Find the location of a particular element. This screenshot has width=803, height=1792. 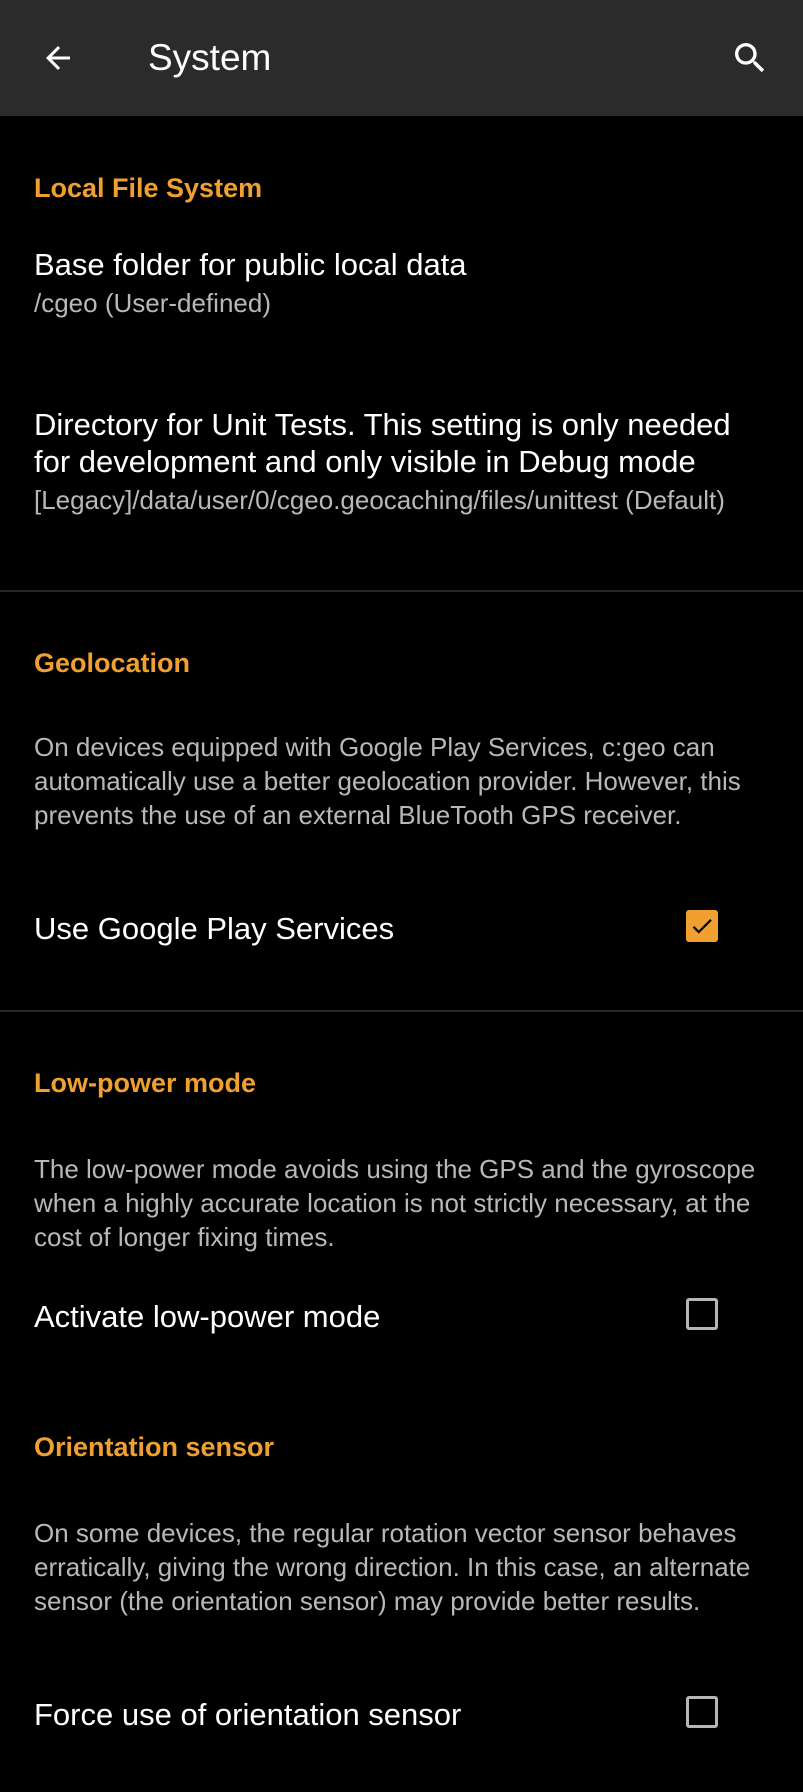

back-button is located at coordinates (58, 58).